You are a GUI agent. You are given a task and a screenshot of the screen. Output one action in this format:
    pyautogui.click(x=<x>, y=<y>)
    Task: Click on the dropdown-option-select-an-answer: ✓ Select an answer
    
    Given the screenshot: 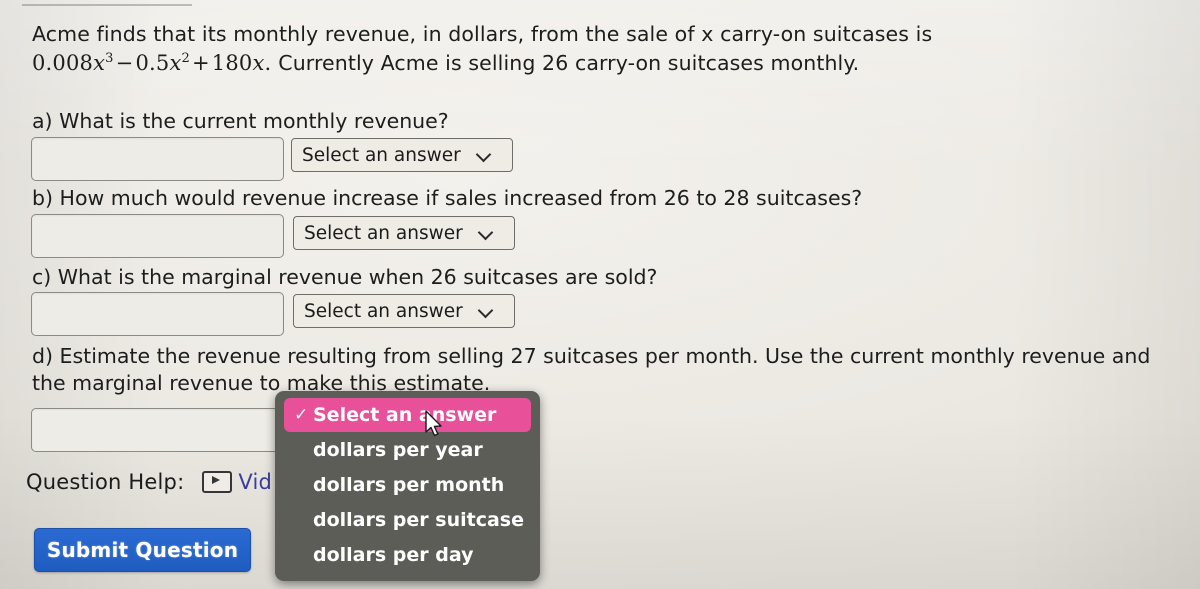 What is the action you would take?
    pyautogui.click(x=407, y=415)
    